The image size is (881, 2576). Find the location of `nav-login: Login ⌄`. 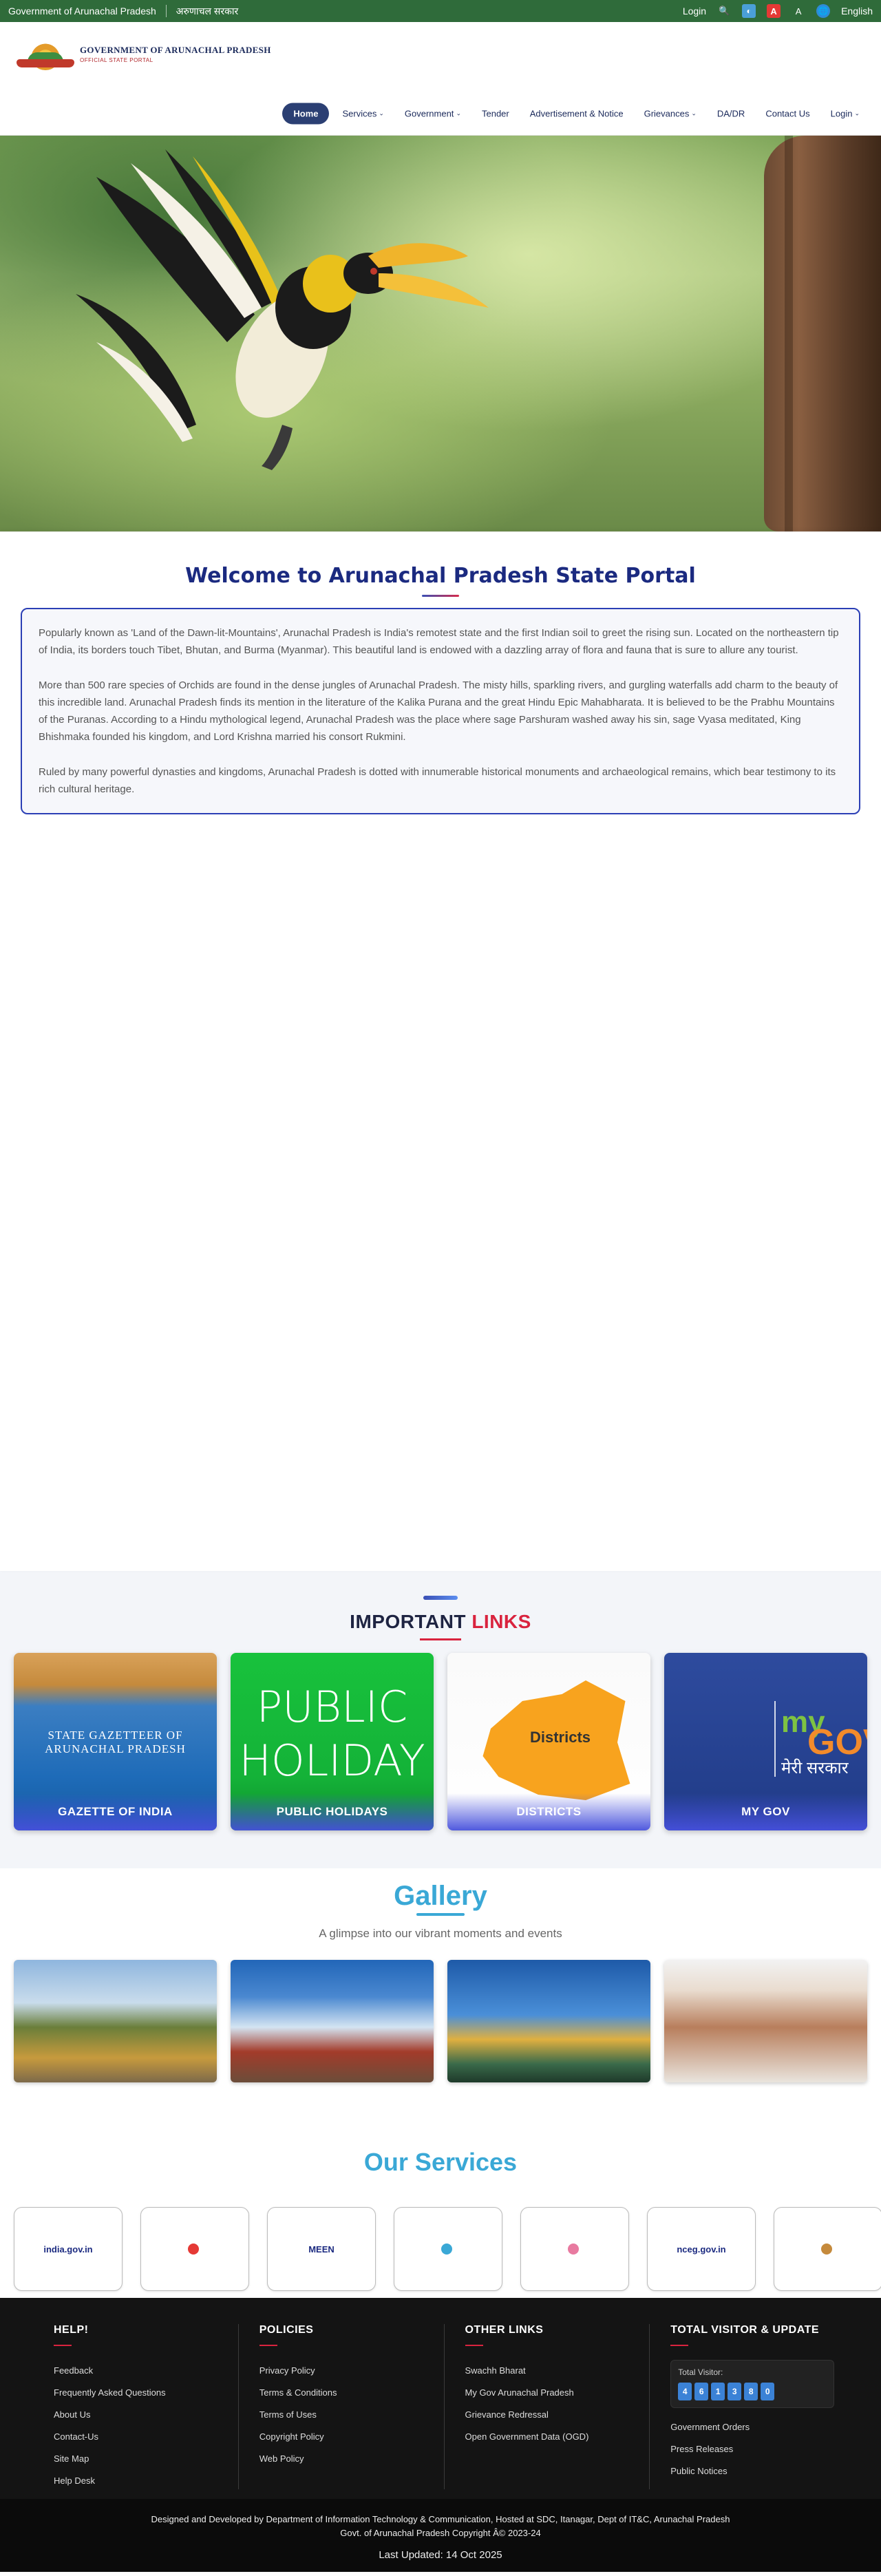

nav-login: Login ⌄ is located at coordinates (845, 114).